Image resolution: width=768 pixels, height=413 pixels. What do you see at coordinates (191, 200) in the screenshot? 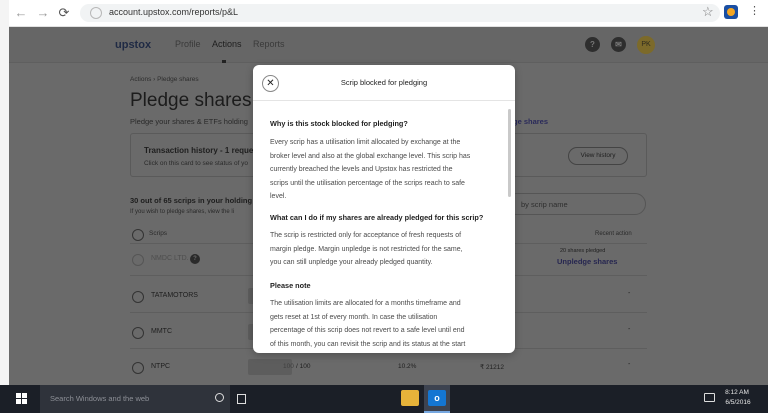
I see `scrips-count: 30 out of 65 scrips in your holding` at bounding box center [191, 200].